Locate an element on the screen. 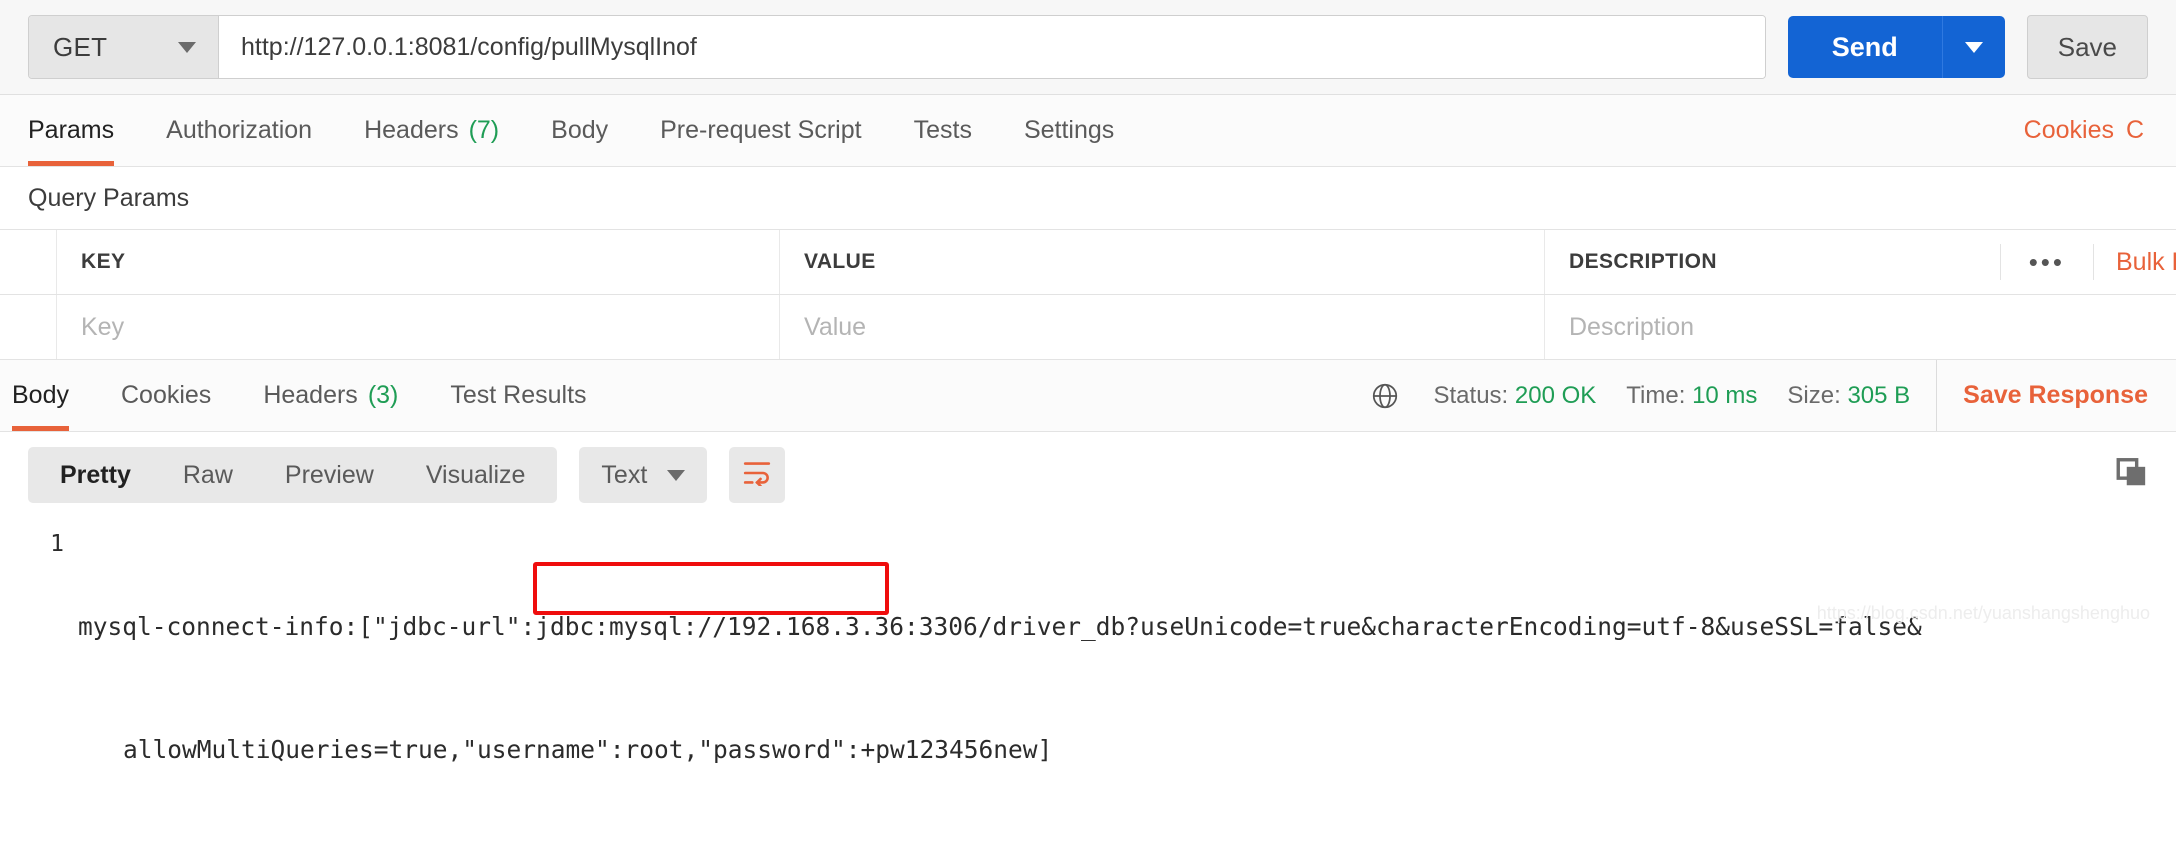 Image resolution: width=2176 pixels, height=852 pixels. tab-count-badge: (3) is located at coordinates (383, 395).